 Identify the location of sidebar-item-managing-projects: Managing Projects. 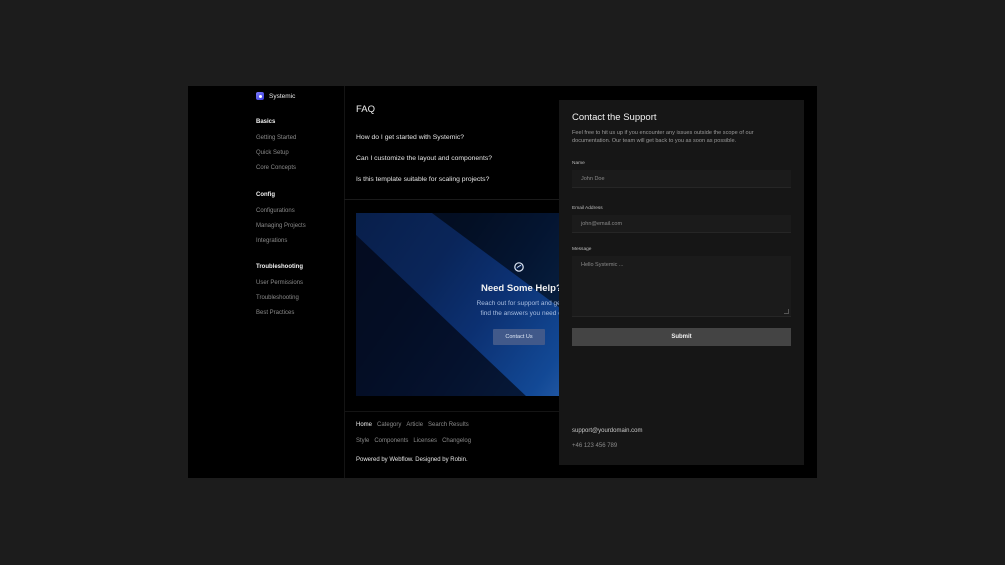
(281, 229).